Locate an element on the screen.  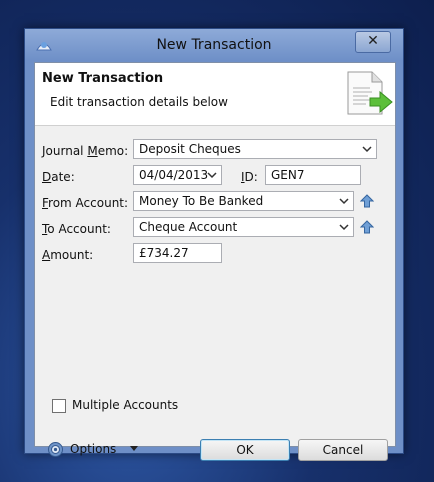
date-picker: 04/04/2013 is located at coordinates (177, 175).